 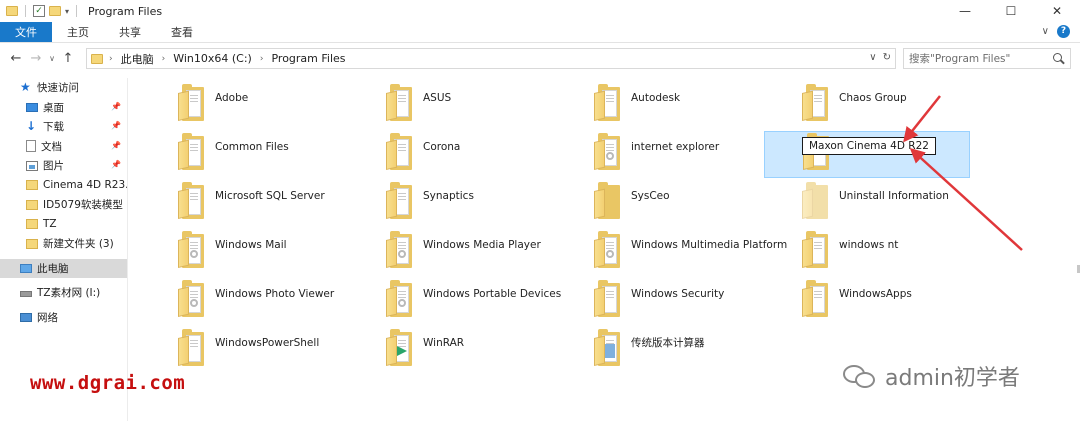 I want to click on quick-access-toolbar: ✓ ▾, so click(x=40, y=11).